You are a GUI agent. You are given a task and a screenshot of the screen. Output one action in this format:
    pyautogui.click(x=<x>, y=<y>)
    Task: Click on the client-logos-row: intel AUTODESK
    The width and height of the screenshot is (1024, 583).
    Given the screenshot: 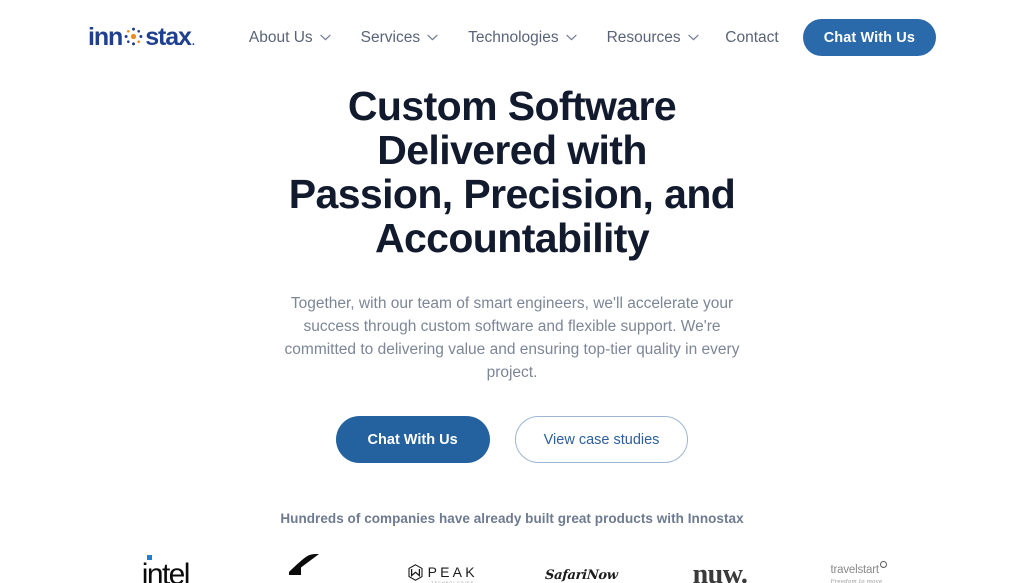 What is the action you would take?
    pyautogui.click(x=512, y=565)
    